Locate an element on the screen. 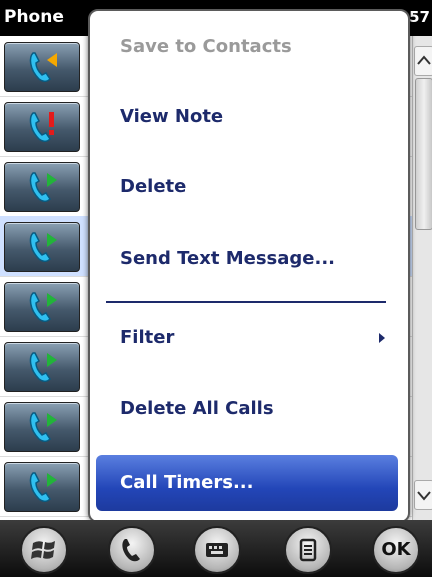 The width and height of the screenshot is (432, 577). ok-label: OK is located at coordinates (396, 549).